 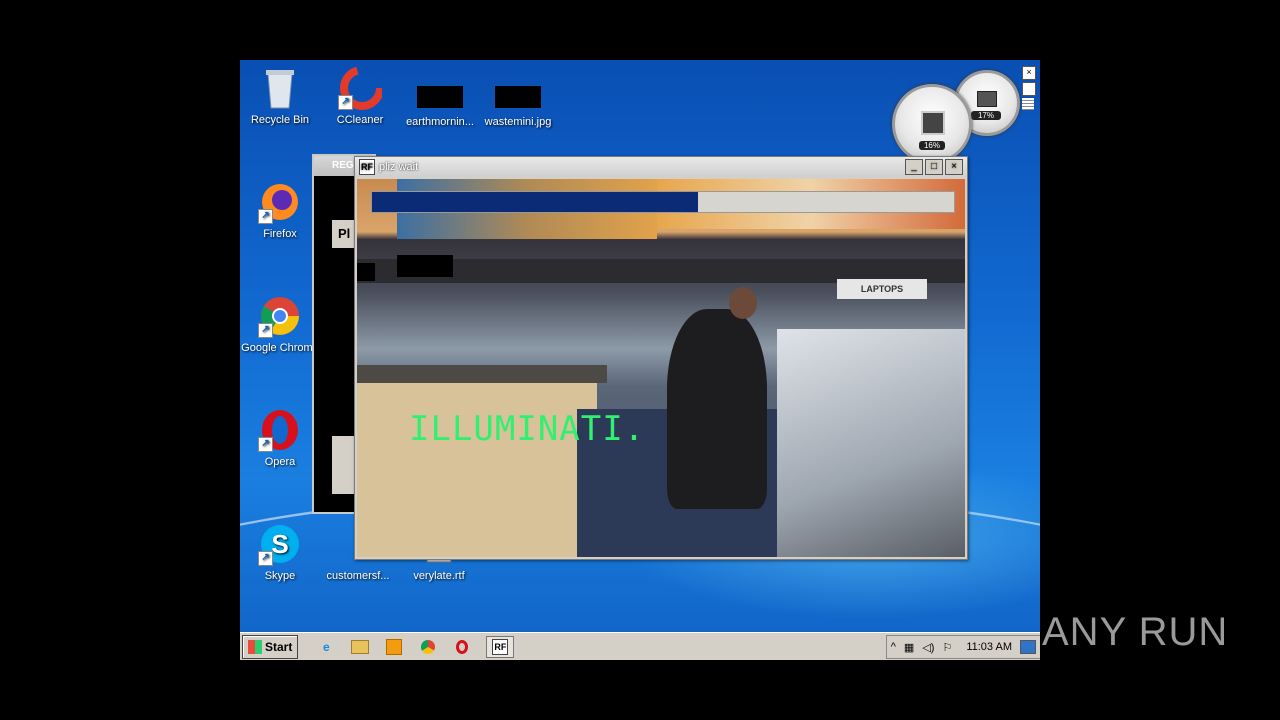 What do you see at coordinates (280, 576) in the screenshot?
I see `desktop-icon-label: Skype` at bounding box center [280, 576].